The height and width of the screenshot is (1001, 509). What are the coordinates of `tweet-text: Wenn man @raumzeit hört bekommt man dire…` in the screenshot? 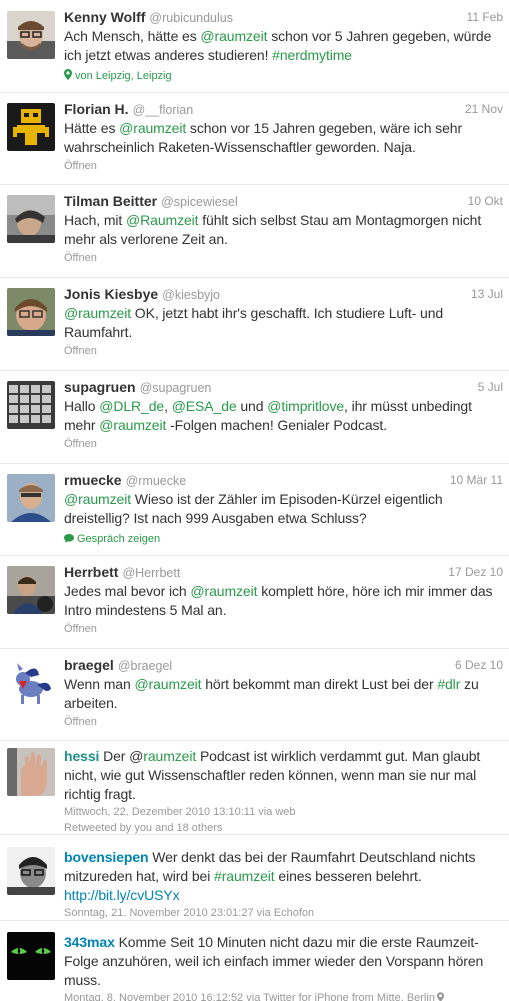 It's located at (283, 694).